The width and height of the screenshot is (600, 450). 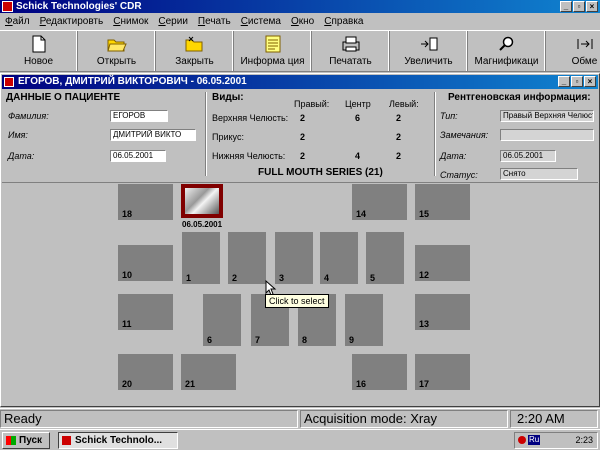 What do you see at coordinates (201, 258) in the screenshot?
I see `xray-slot: 1` at bounding box center [201, 258].